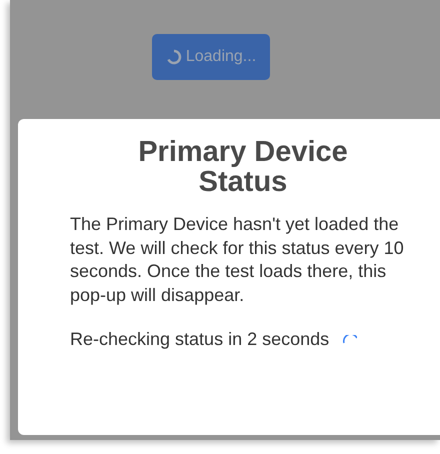 The height and width of the screenshot is (454, 440). Describe the element at coordinates (200, 339) in the screenshot. I see `recheck-status-text: Re-checking status in 2 seconds` at that location.